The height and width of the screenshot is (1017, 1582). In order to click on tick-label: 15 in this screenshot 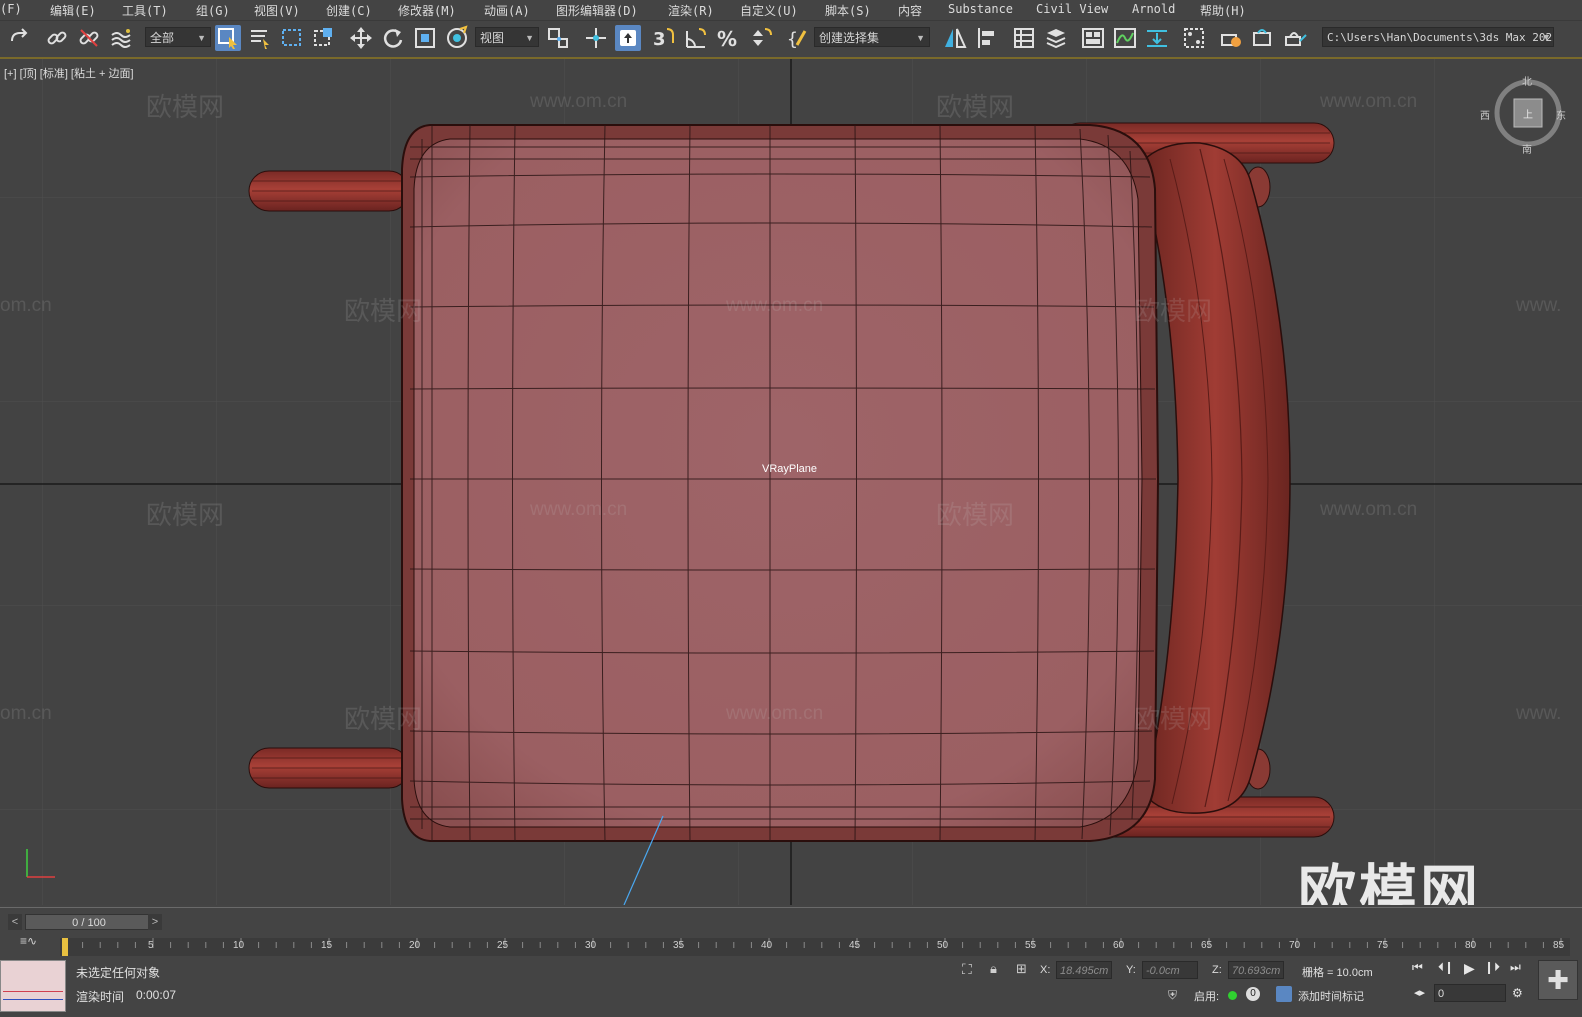, I will do `click(327, 945)`.